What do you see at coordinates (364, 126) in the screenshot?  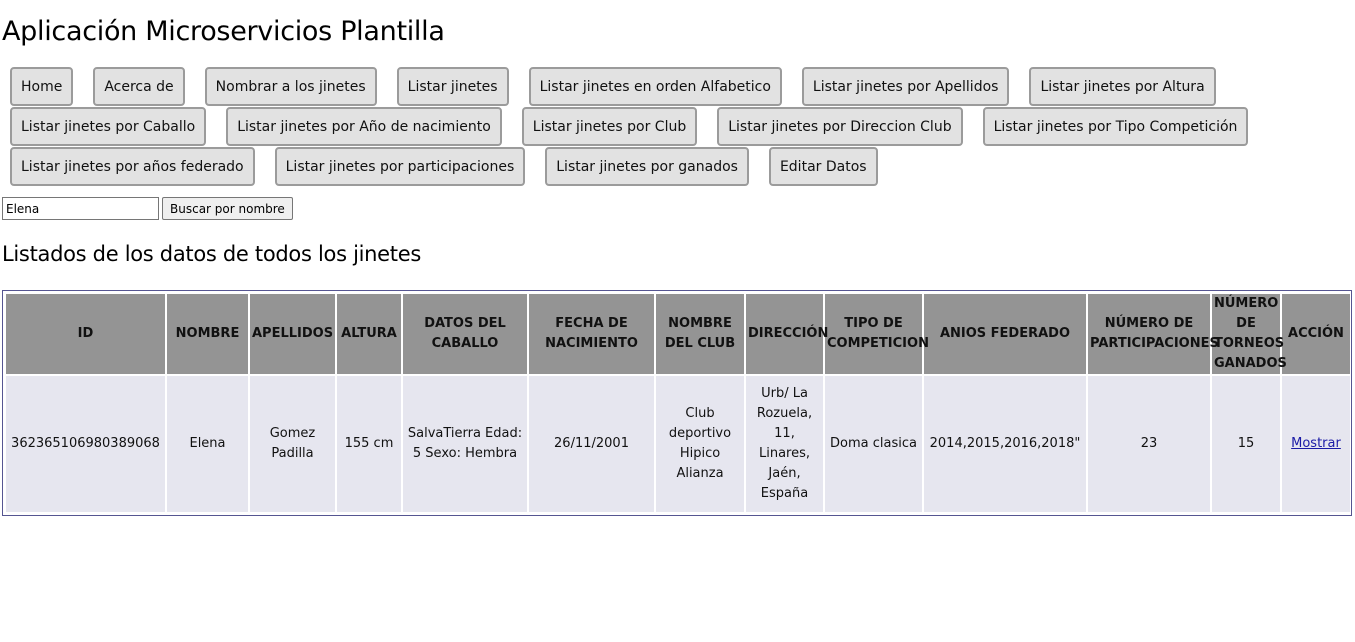 I see `nav-list-by-birth-year-button: Listar jinetes por Año de nacimiento` at bounding box center [364, 126].